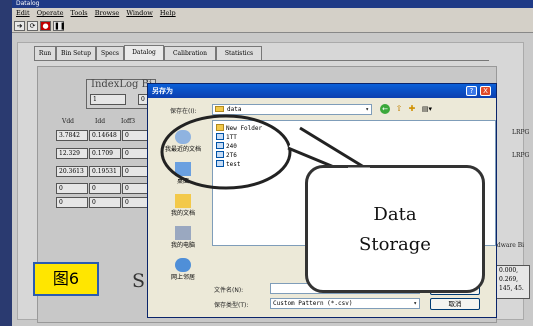 This screenshot has width=533, height=326. I want to click on callout-text: Data Storage, so click(395, 230).